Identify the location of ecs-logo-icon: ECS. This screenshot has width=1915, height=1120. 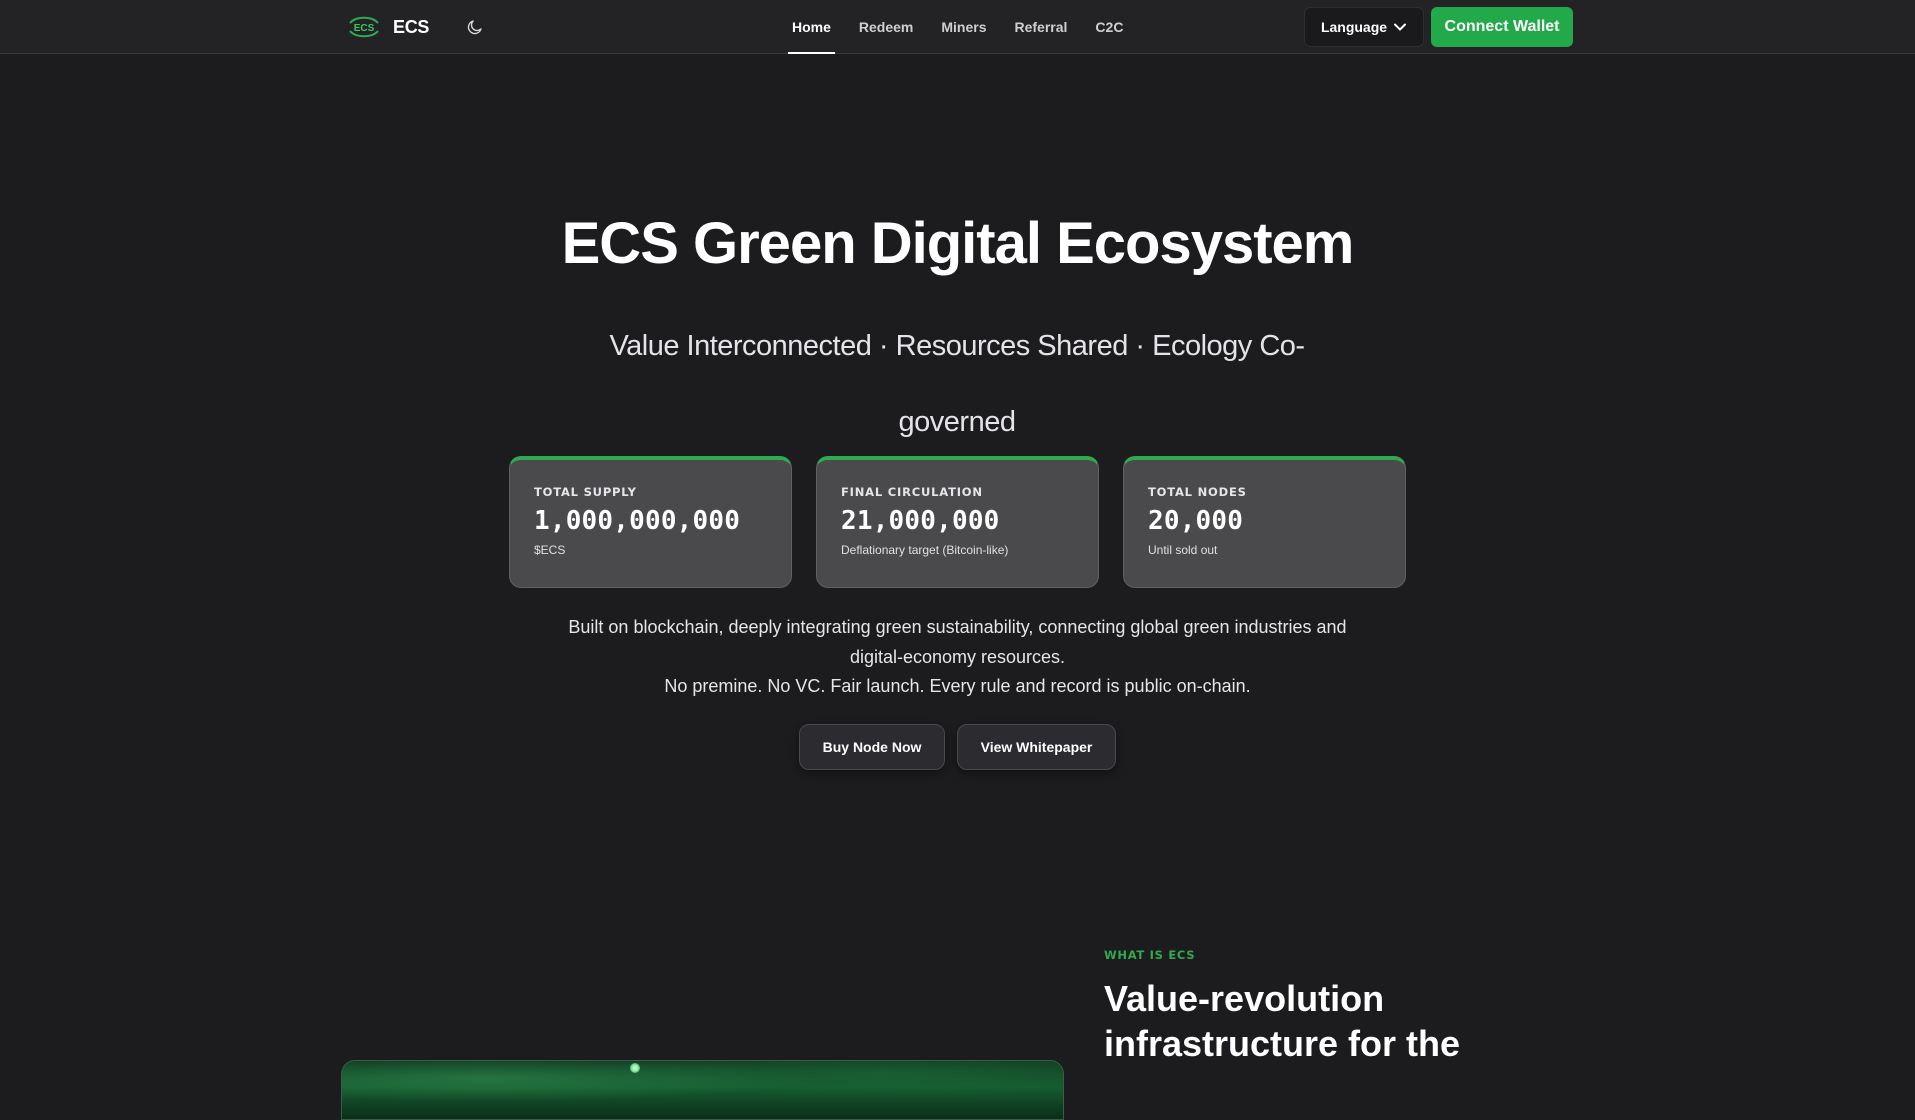
(364, 27).